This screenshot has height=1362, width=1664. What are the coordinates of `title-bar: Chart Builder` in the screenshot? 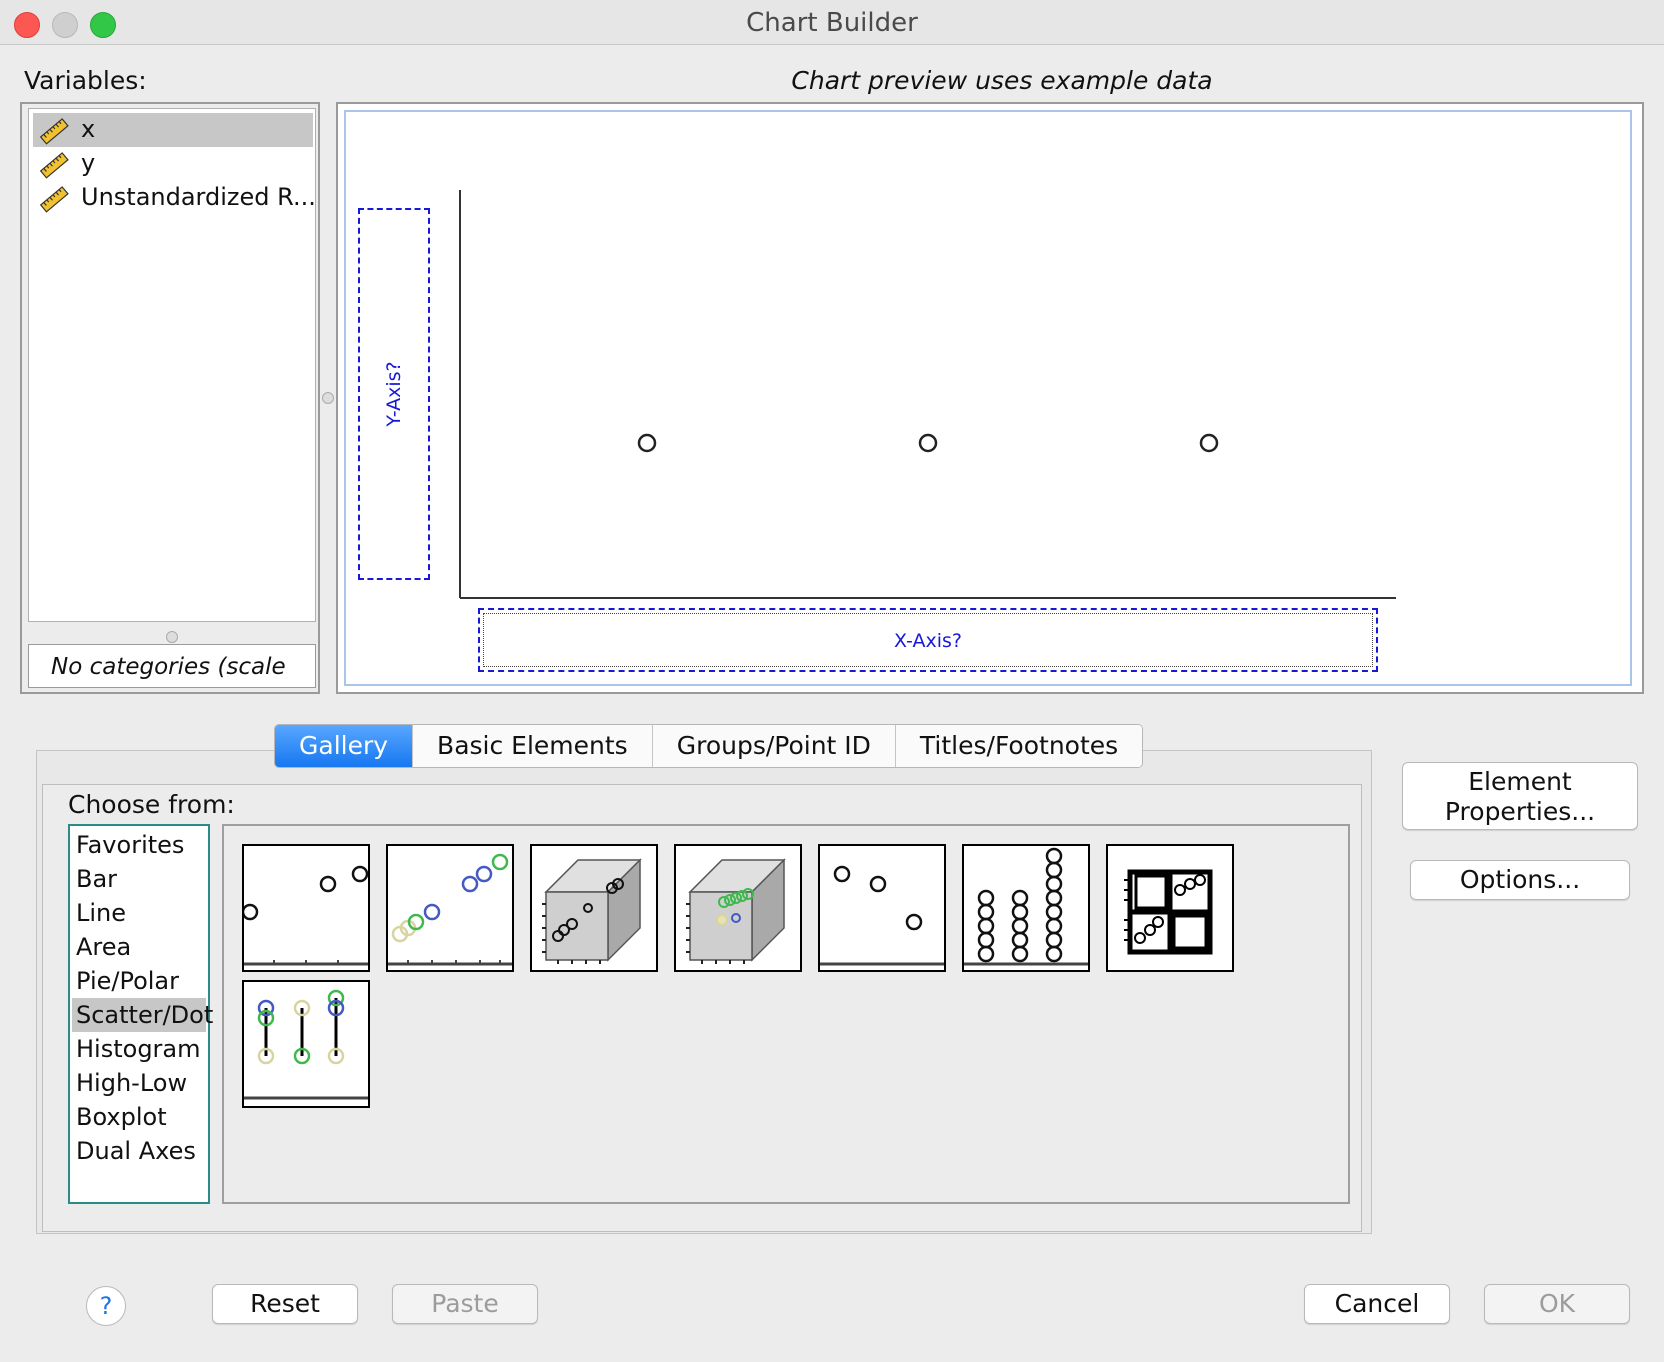 It's located at (832, 22).